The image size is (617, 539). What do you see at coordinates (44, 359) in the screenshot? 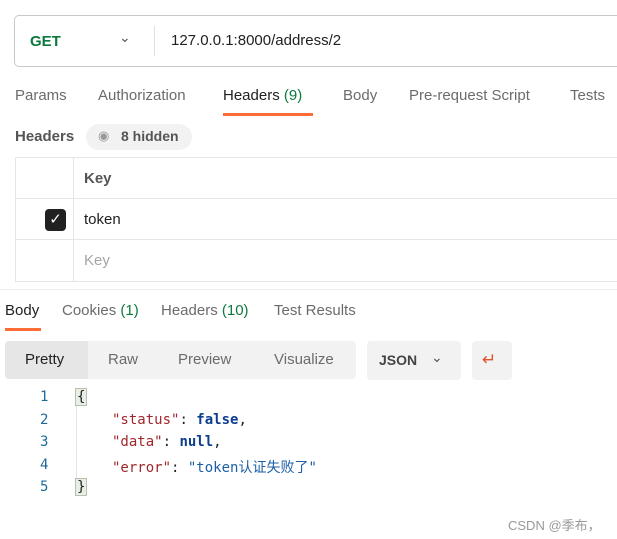
I see `view-pretty: Pretty` at bounding box center [44, 359].